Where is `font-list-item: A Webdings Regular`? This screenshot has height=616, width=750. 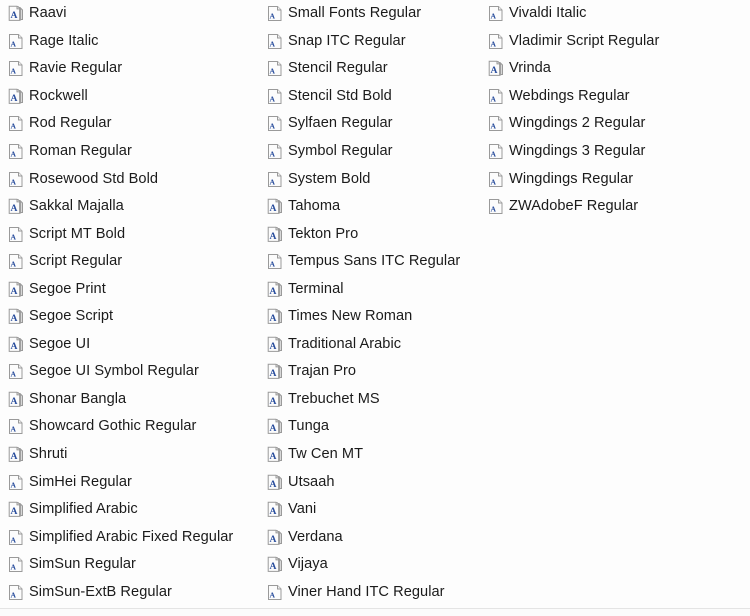
font-list-item: A Webdings Regular is located at coordinates (615, 97).